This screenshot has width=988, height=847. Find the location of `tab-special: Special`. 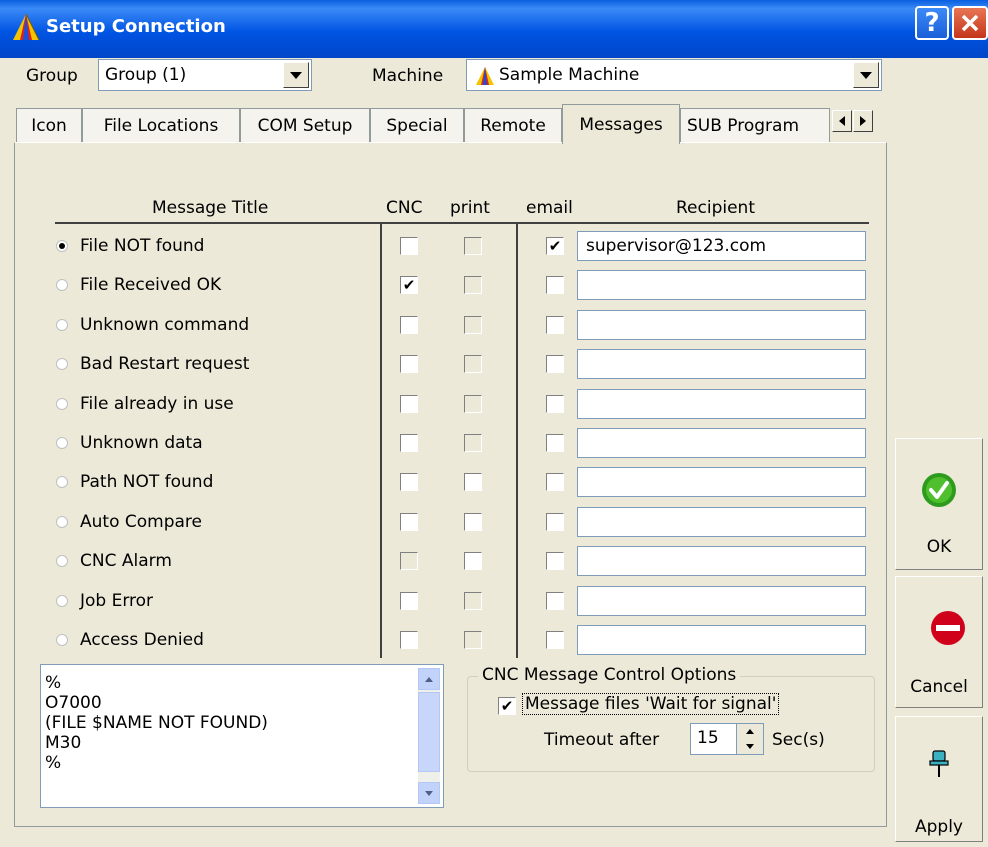

tab-special: Special is located at coordinates (417, 125).